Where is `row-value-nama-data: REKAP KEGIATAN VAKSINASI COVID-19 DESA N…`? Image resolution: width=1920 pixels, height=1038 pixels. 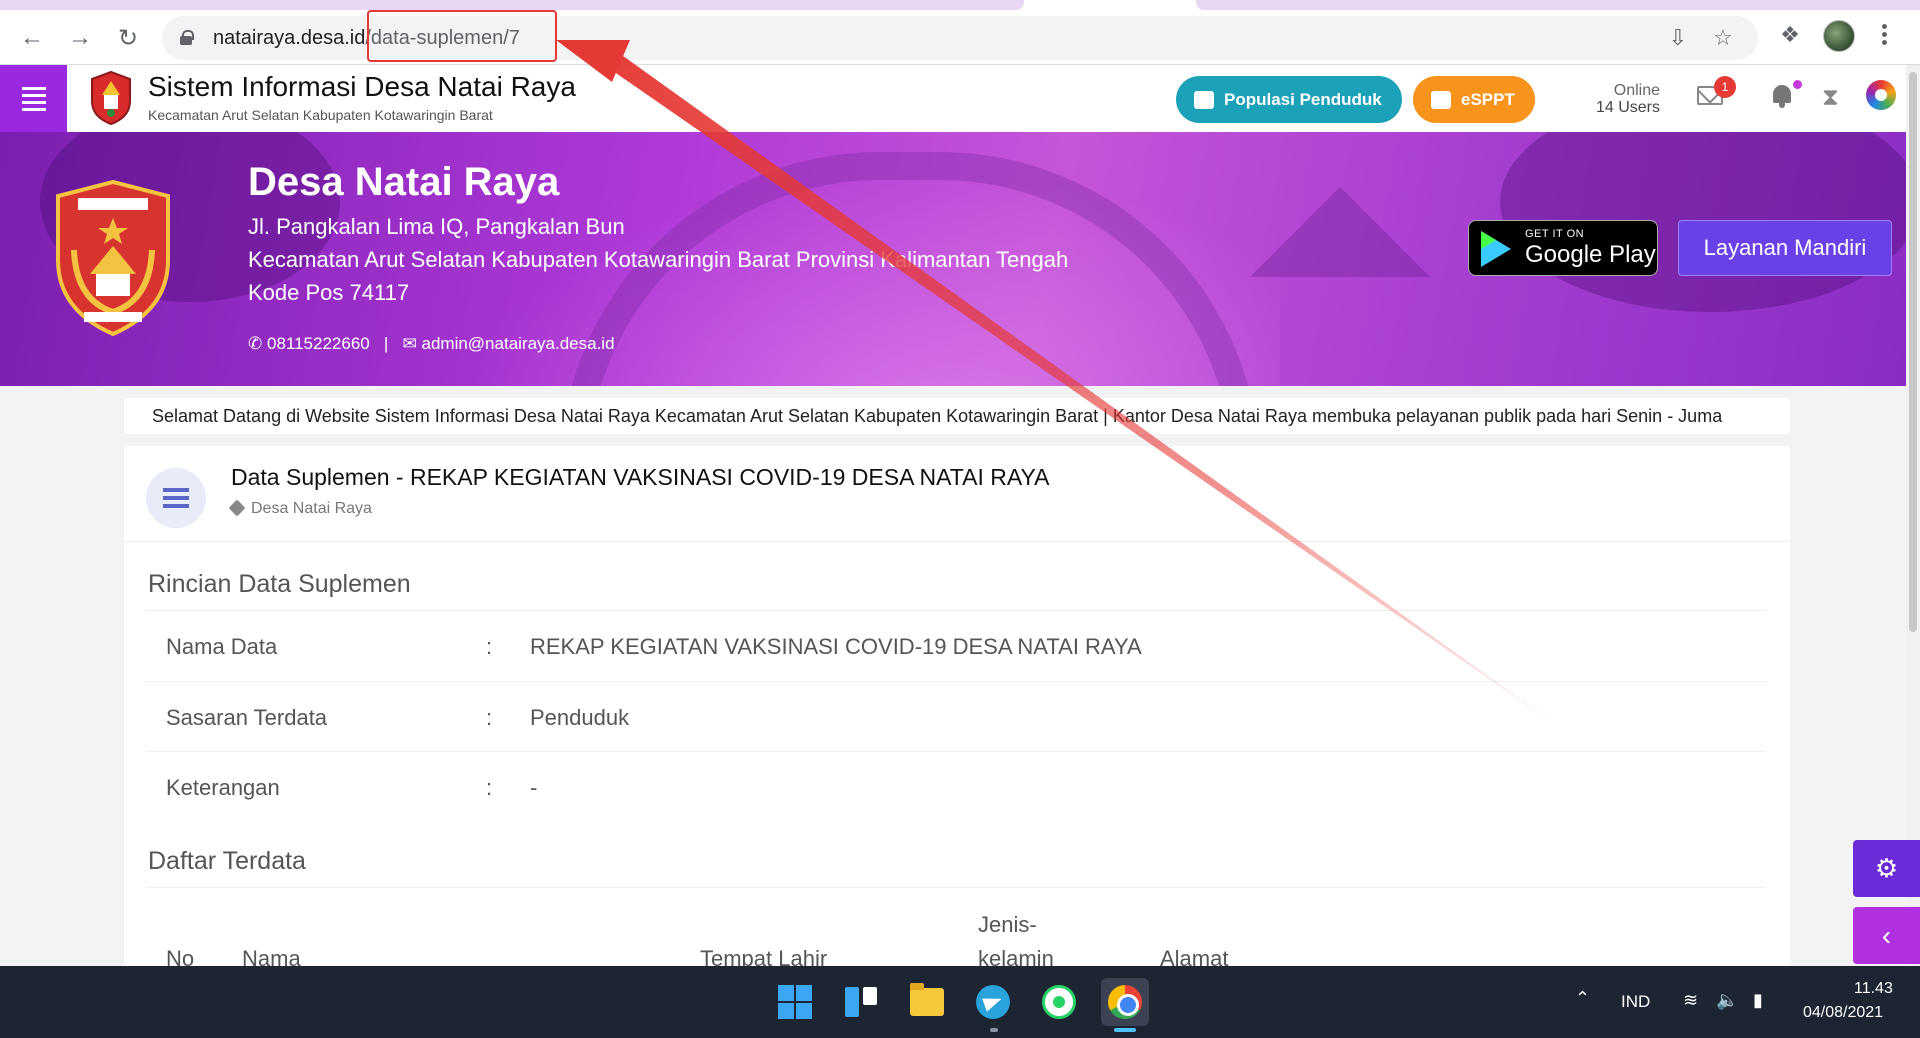
row-value-nama-data: REKAP KEGIATAN VAKSINASI COVID-19 DESA N… is located at coordinates (836, 646).